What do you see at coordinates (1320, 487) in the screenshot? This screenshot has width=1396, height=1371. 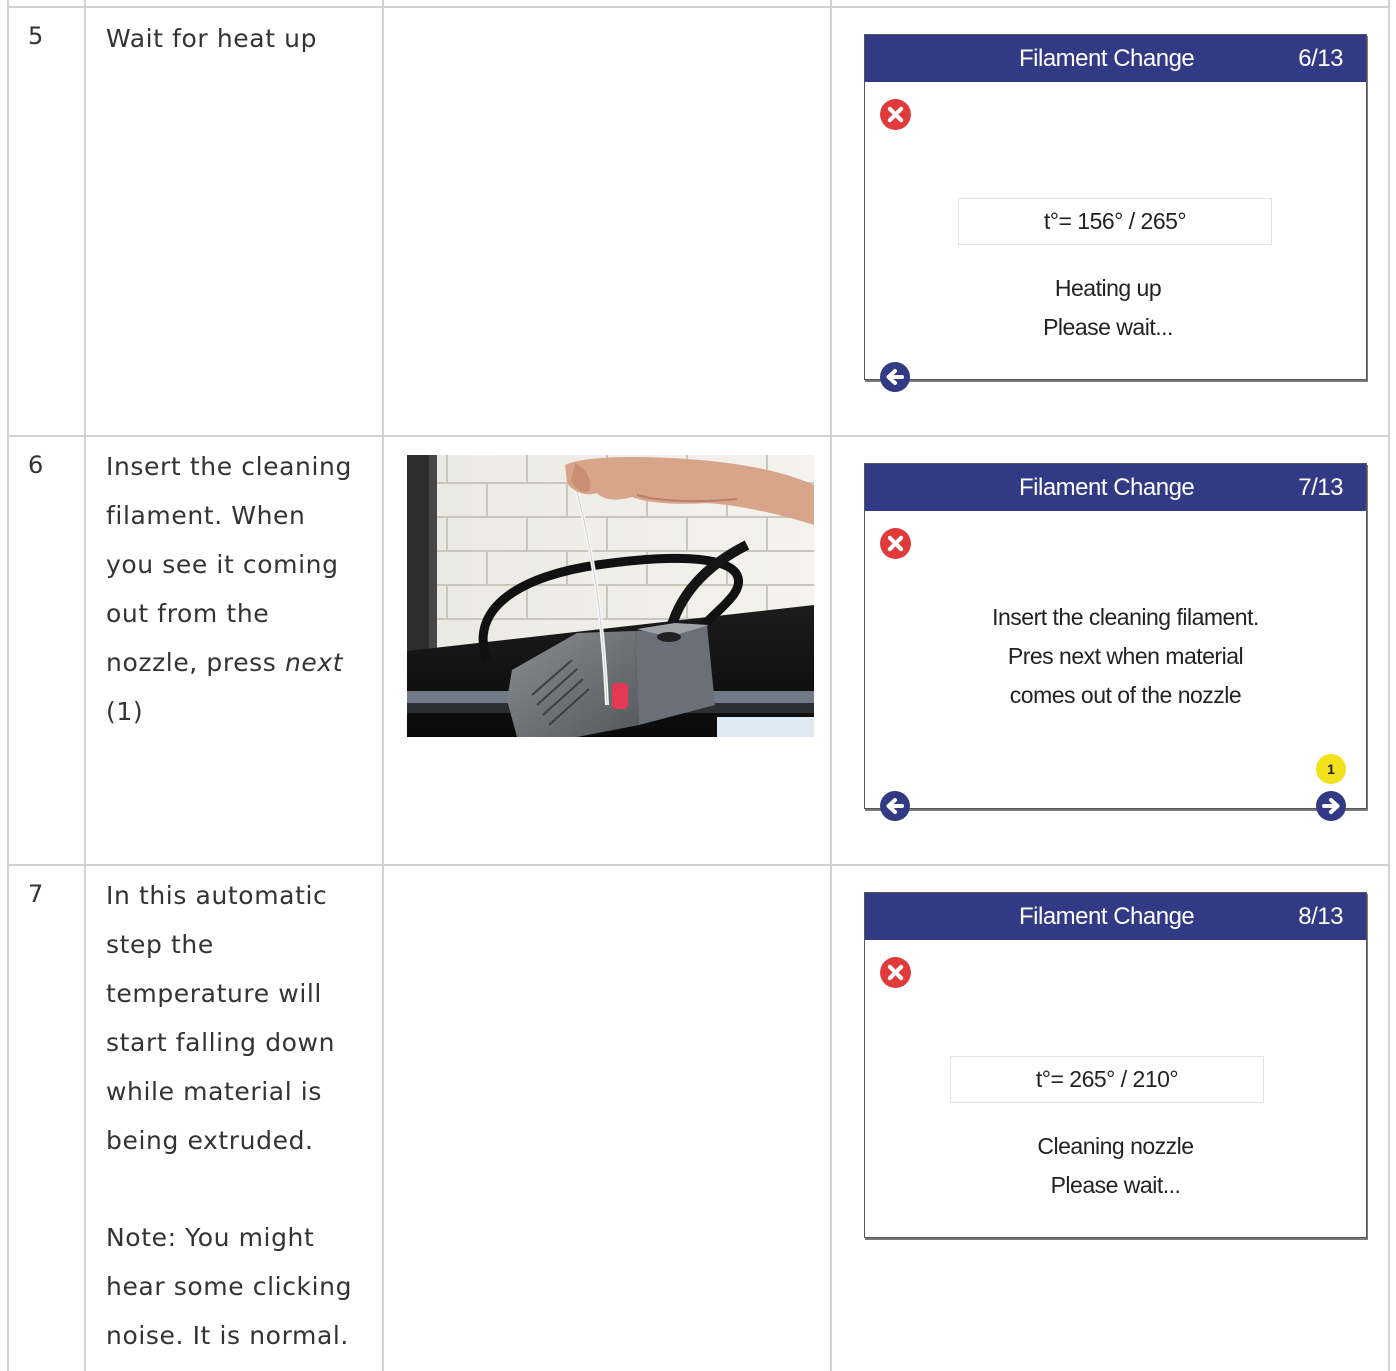 I see `screen-step-counter: 7/13` at bounding box center [1320, 487].